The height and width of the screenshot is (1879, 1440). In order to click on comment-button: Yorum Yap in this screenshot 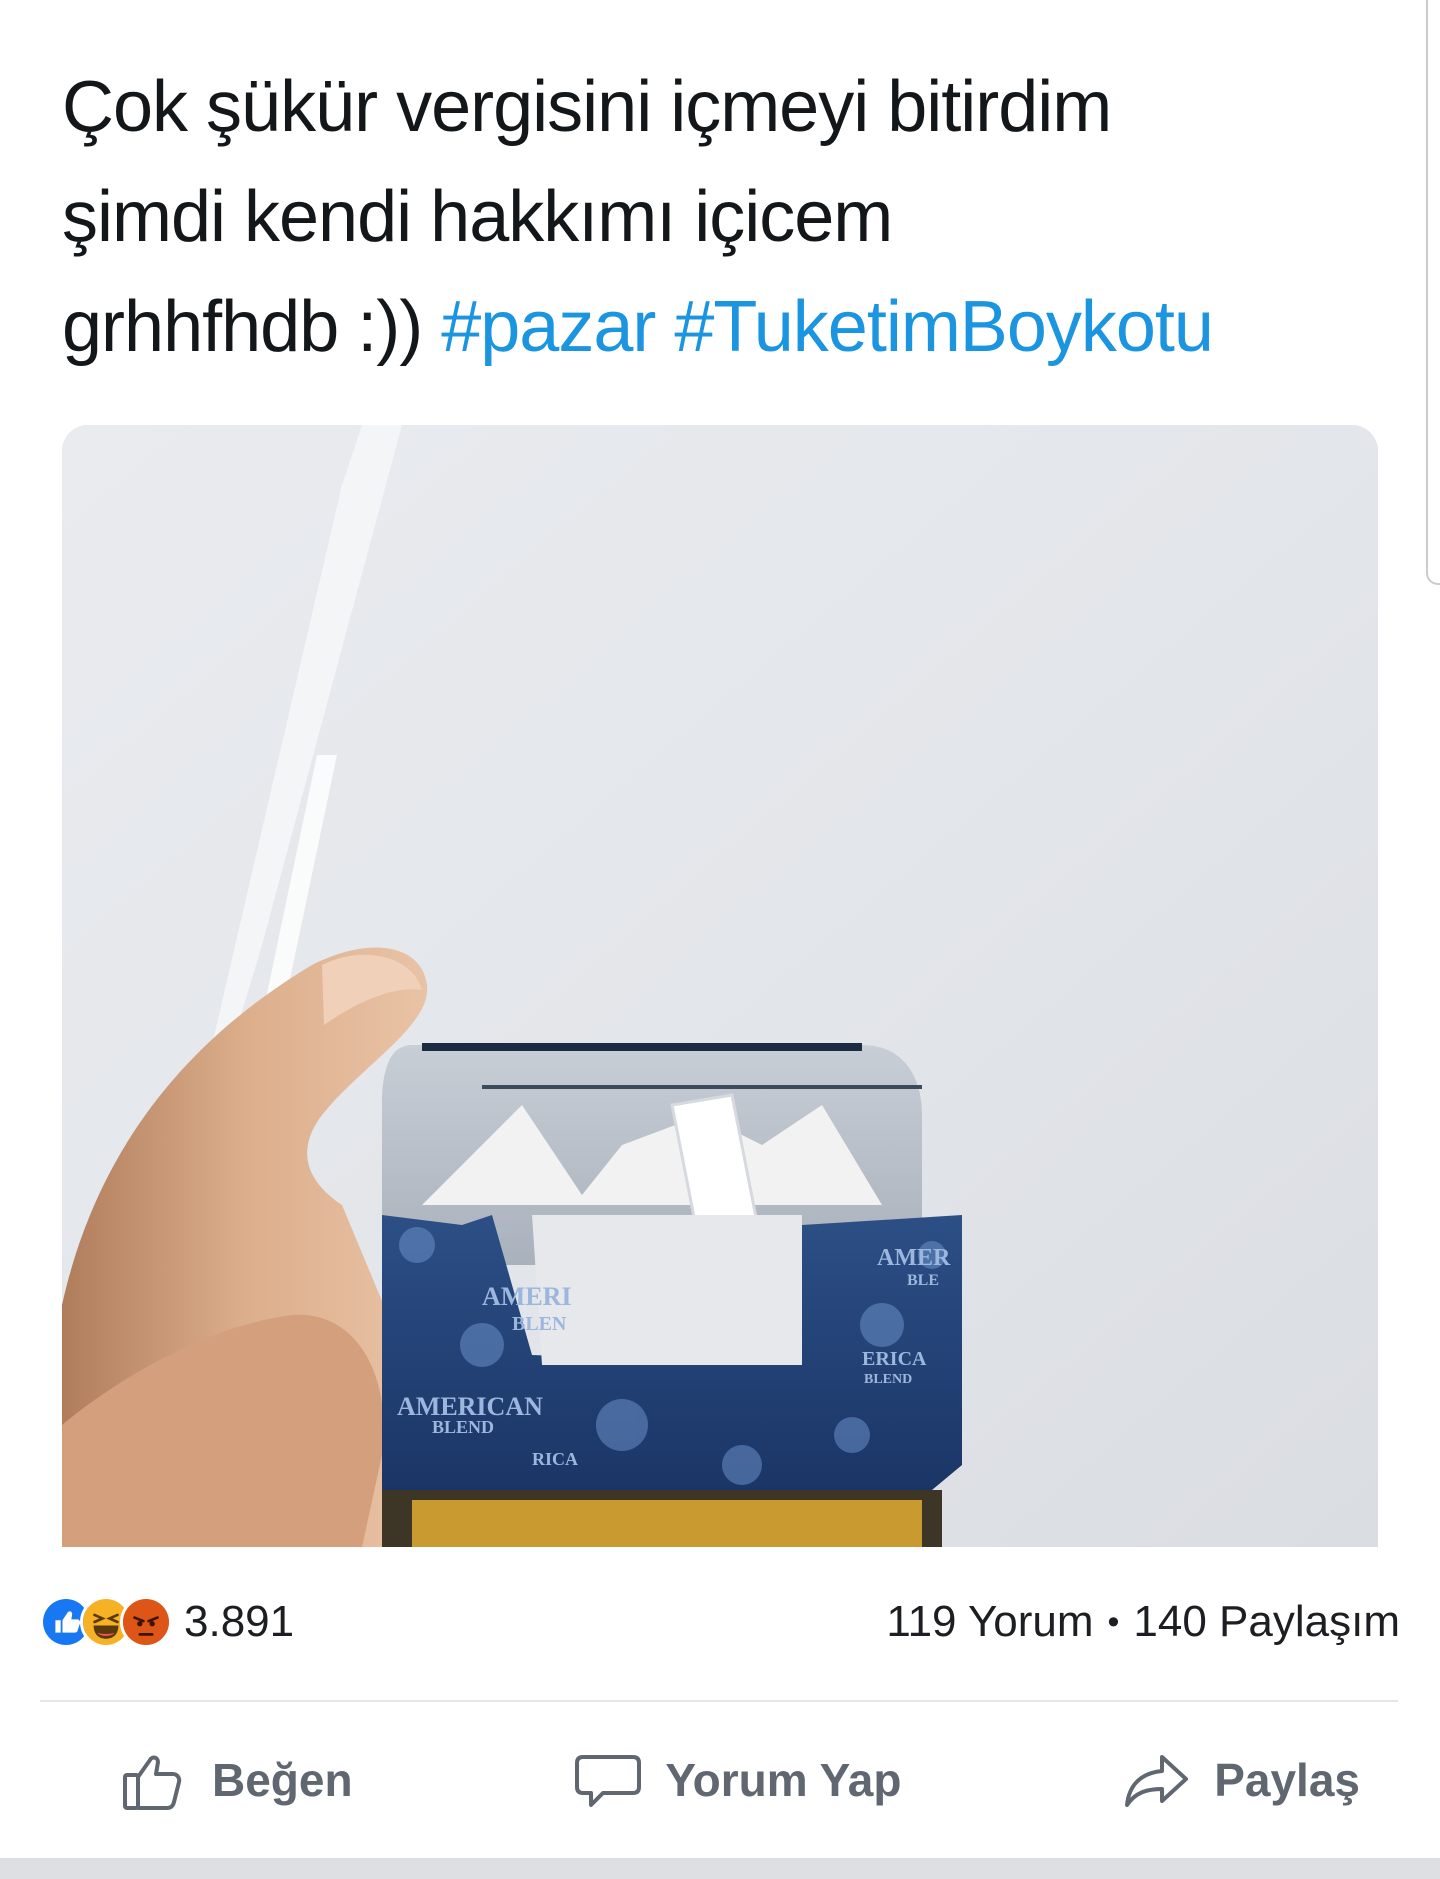, I will do `click(737, 1780)`.